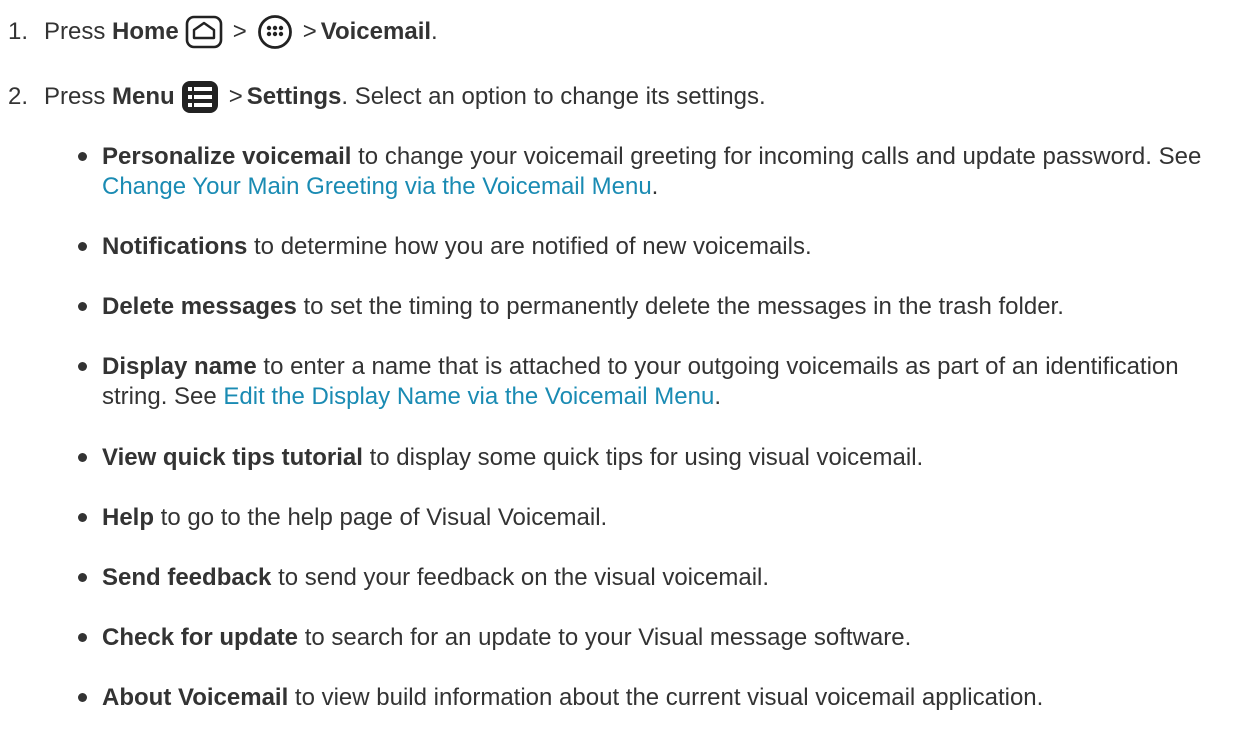 Image resolution: width=1238 pixels, height=742 pixels. I want to click on apps-icon, so click(275, 32).